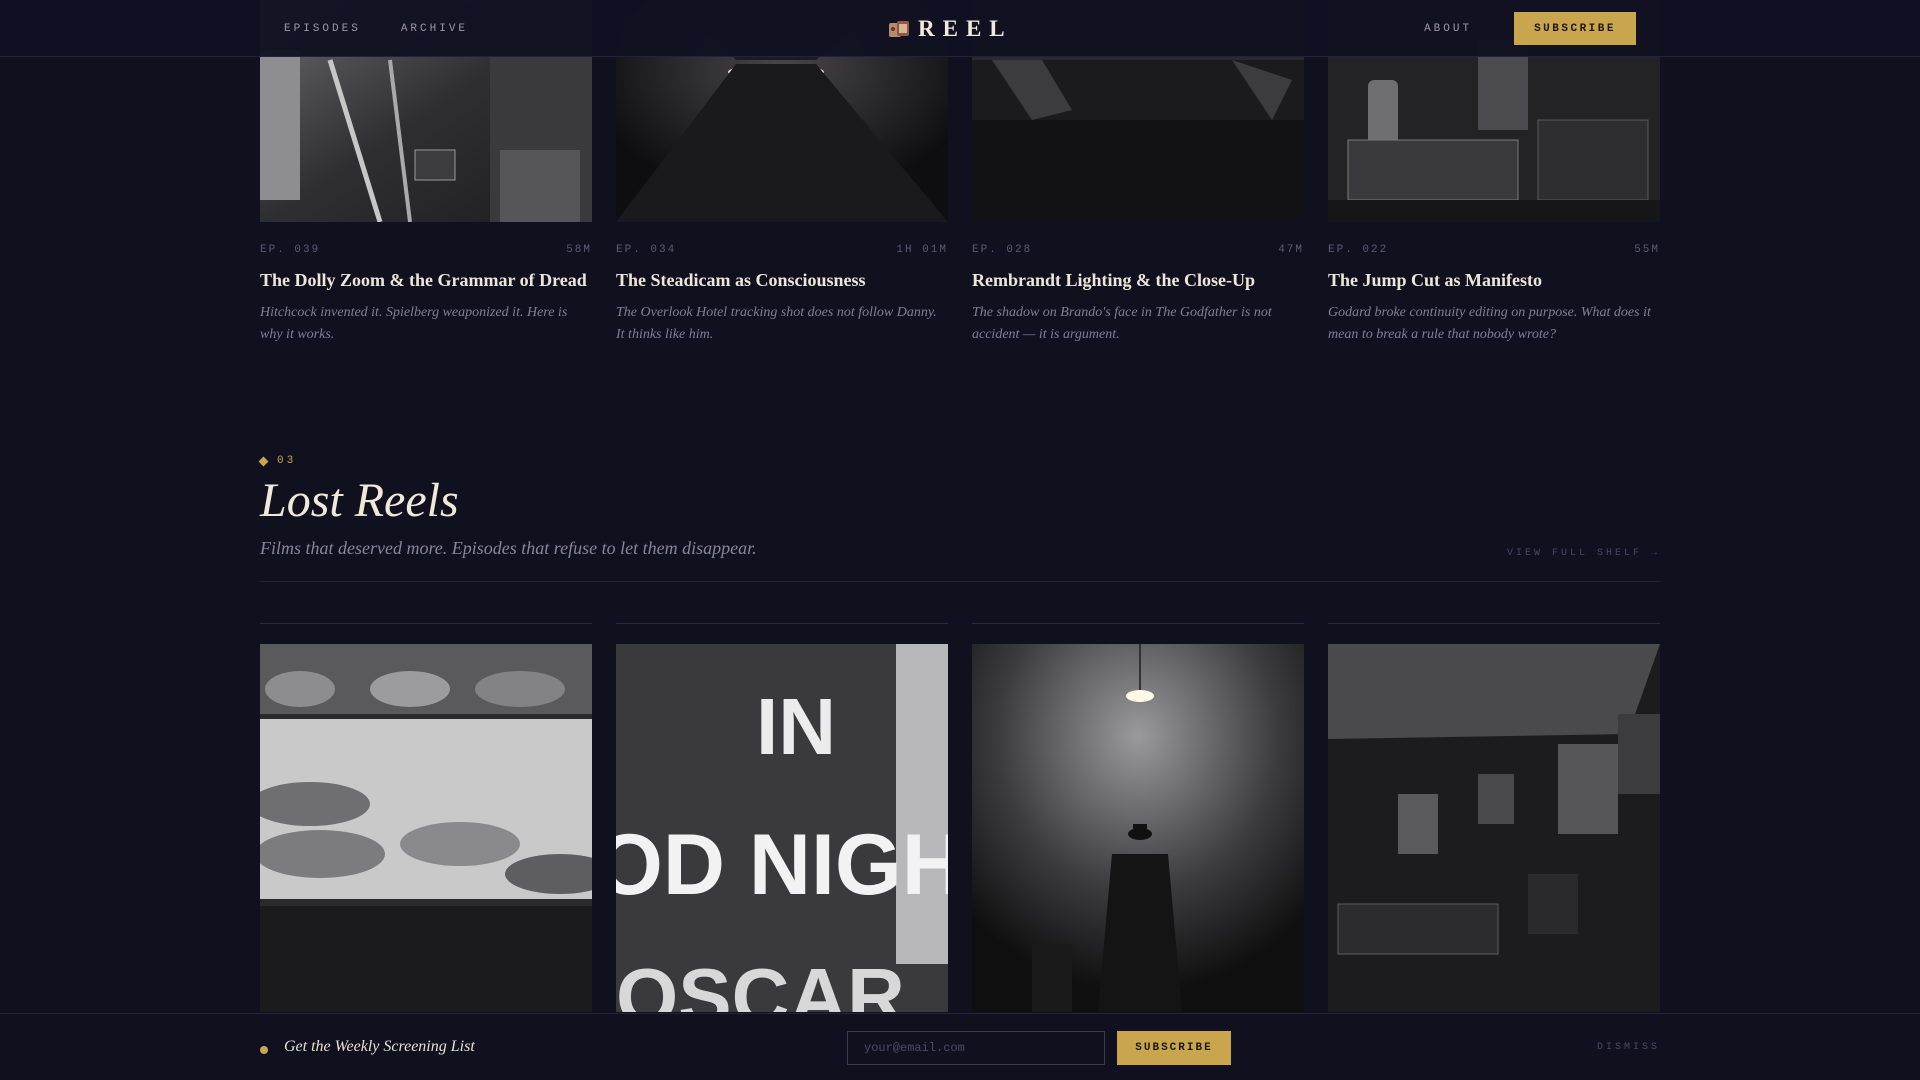 Image resolution: width=1920 pixels, height=1080 pixels. Describe the element at coordinates (264, 1050) in the screenshot. I see `status-dot-icon` at that location.